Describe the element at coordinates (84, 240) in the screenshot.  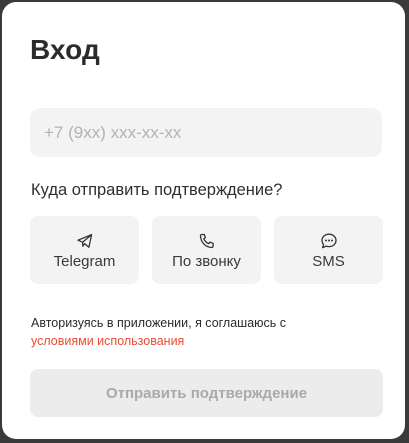
I see `telegram-icon` at that location.